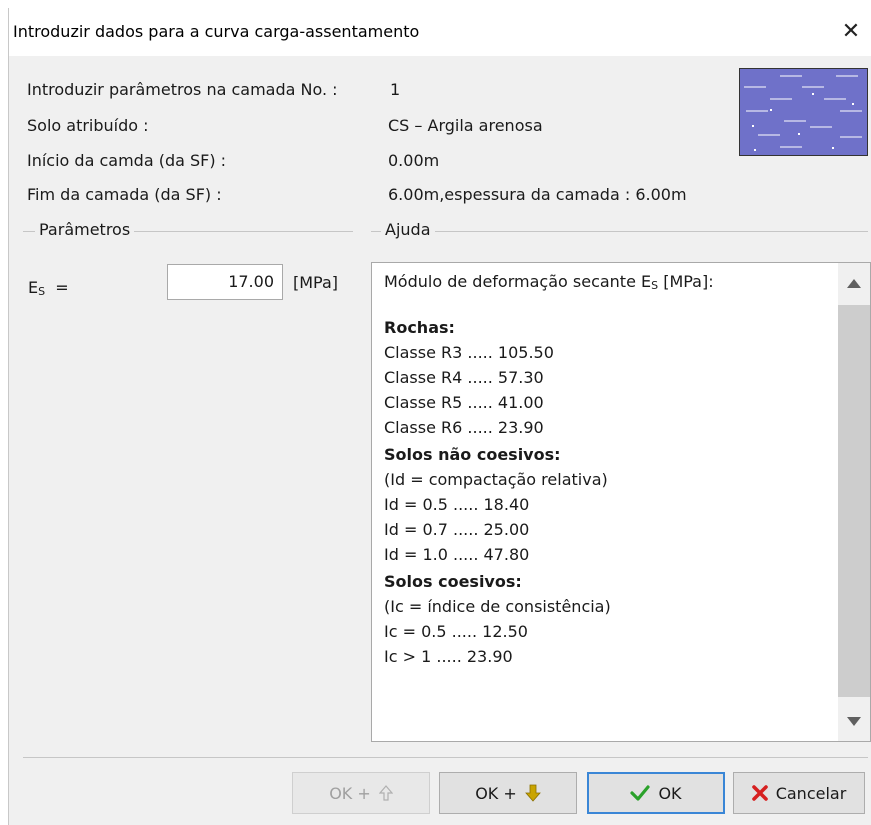 The image size is (871, 825). I want to click on help-ncoes-note: (Id = compactação relativa), so click(496, 479).